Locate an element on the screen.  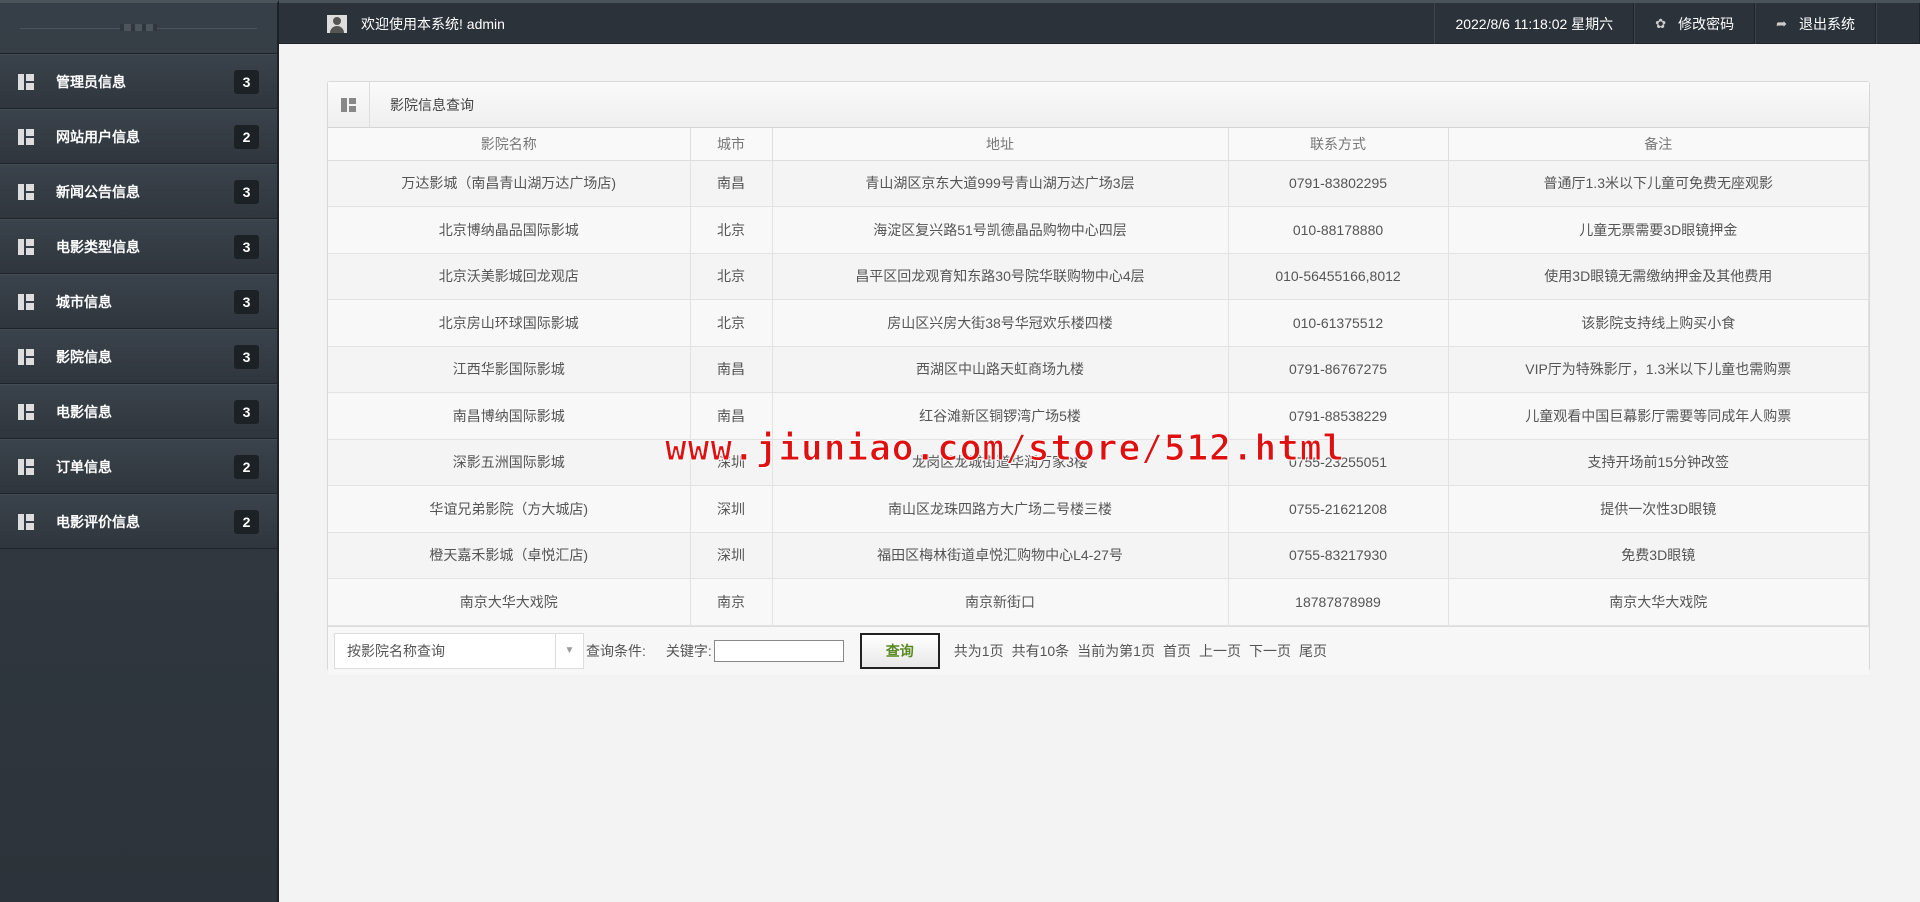
table-row: 南京大华大戏院 南京 南京新街口 18787878989 南京大华大戏院 is located at coordinates (1098, 602).